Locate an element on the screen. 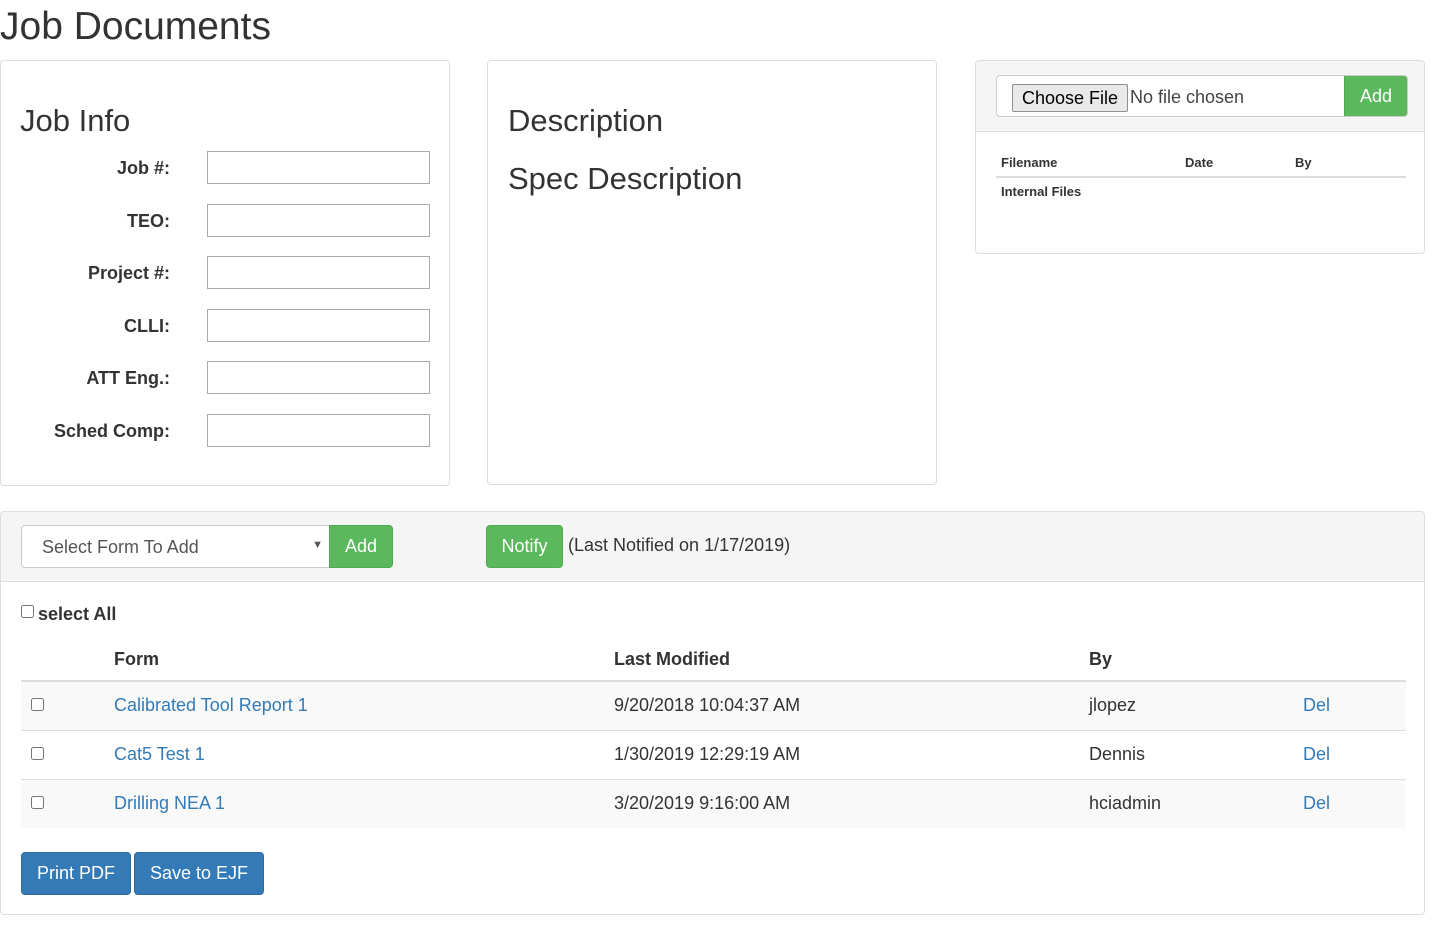 The image size is (1450, 934). by-cell: Dennis is located at coordinates (1196, 754).